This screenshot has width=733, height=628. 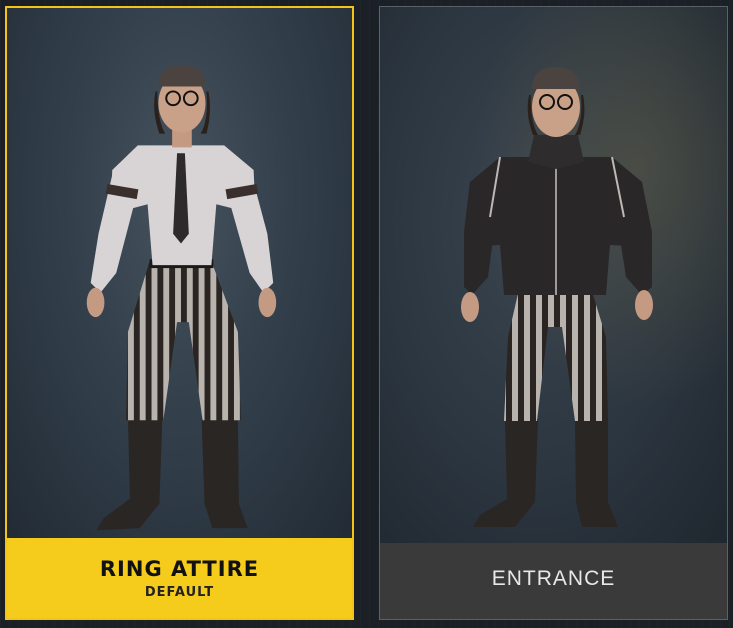 I want to click on card-title: ENTRANCE, so click(x=553, y=578).